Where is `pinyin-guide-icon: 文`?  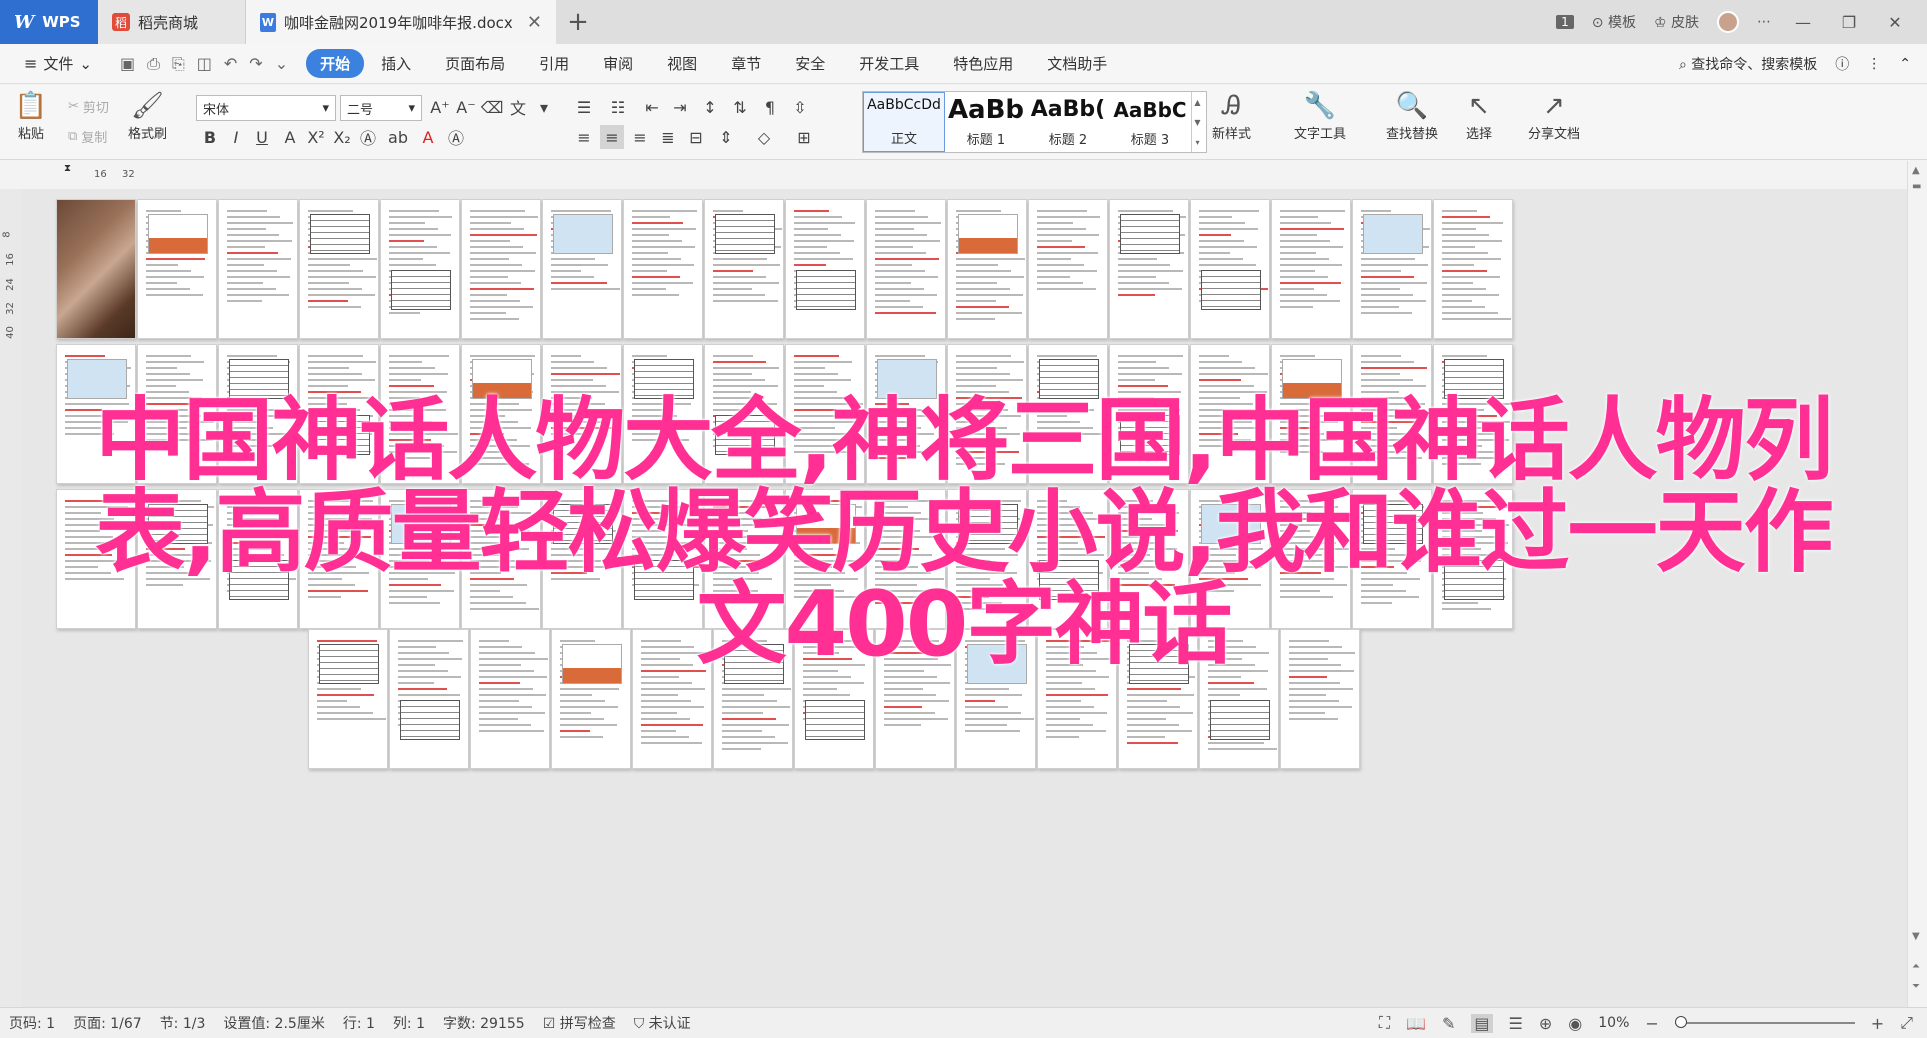
pinyin-guide-icon: 文 is located at coordinates (518, 107).